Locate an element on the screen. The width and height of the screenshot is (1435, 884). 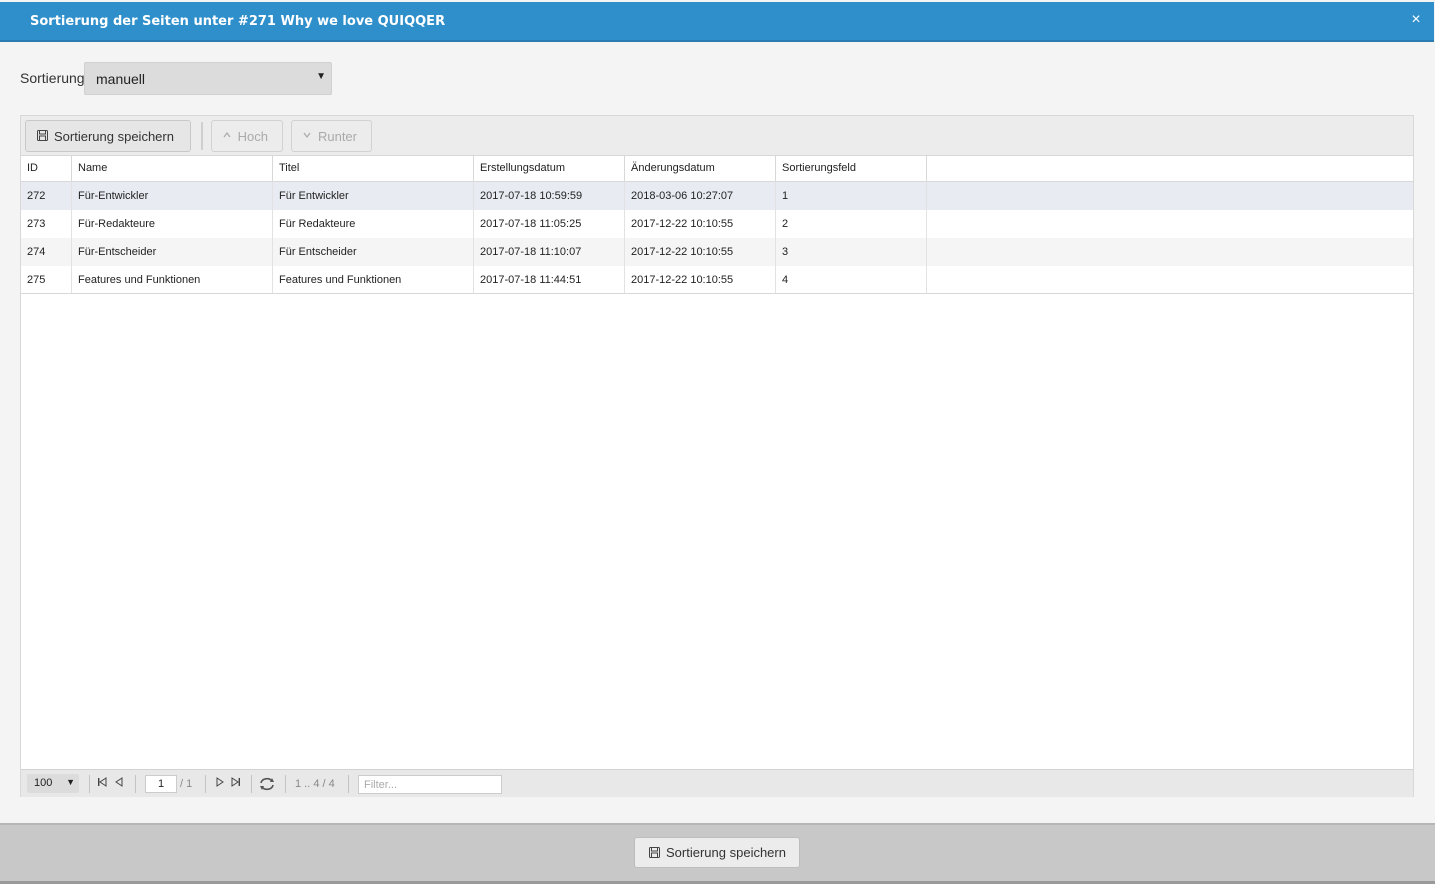
sort-select-value: manuell is located at coordinates (121, 79).